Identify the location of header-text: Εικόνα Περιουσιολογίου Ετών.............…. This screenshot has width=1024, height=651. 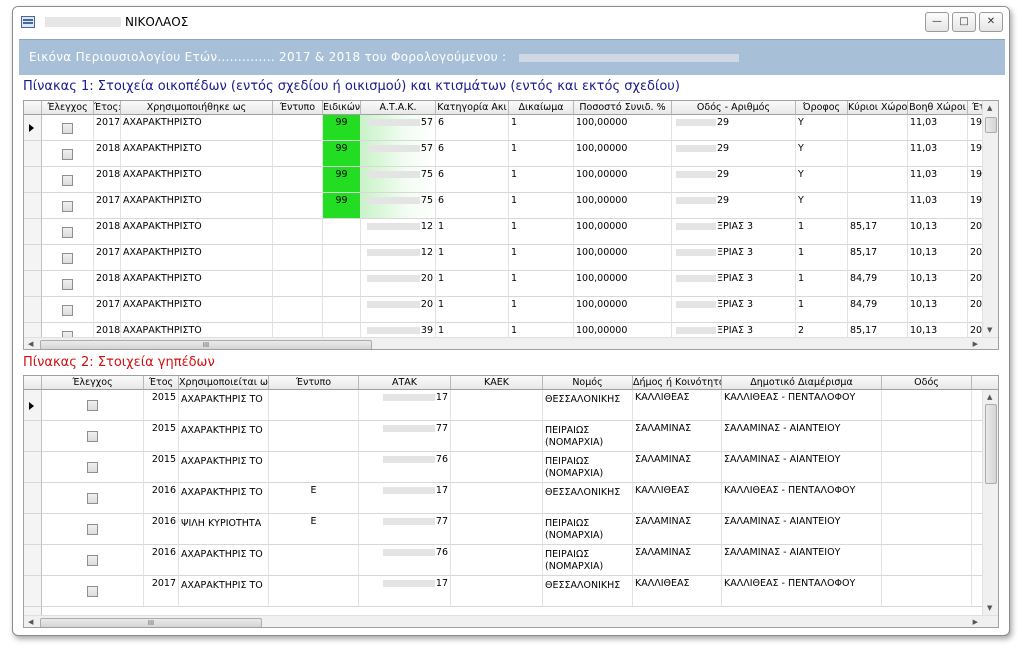
(268, 57).